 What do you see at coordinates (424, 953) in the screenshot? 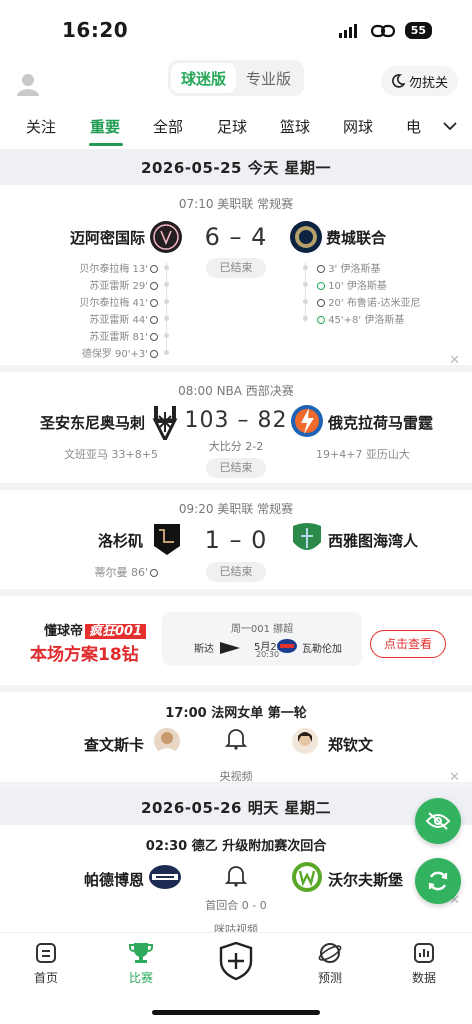
I see `bar-chart-icon` at bounding box center [424, 953].